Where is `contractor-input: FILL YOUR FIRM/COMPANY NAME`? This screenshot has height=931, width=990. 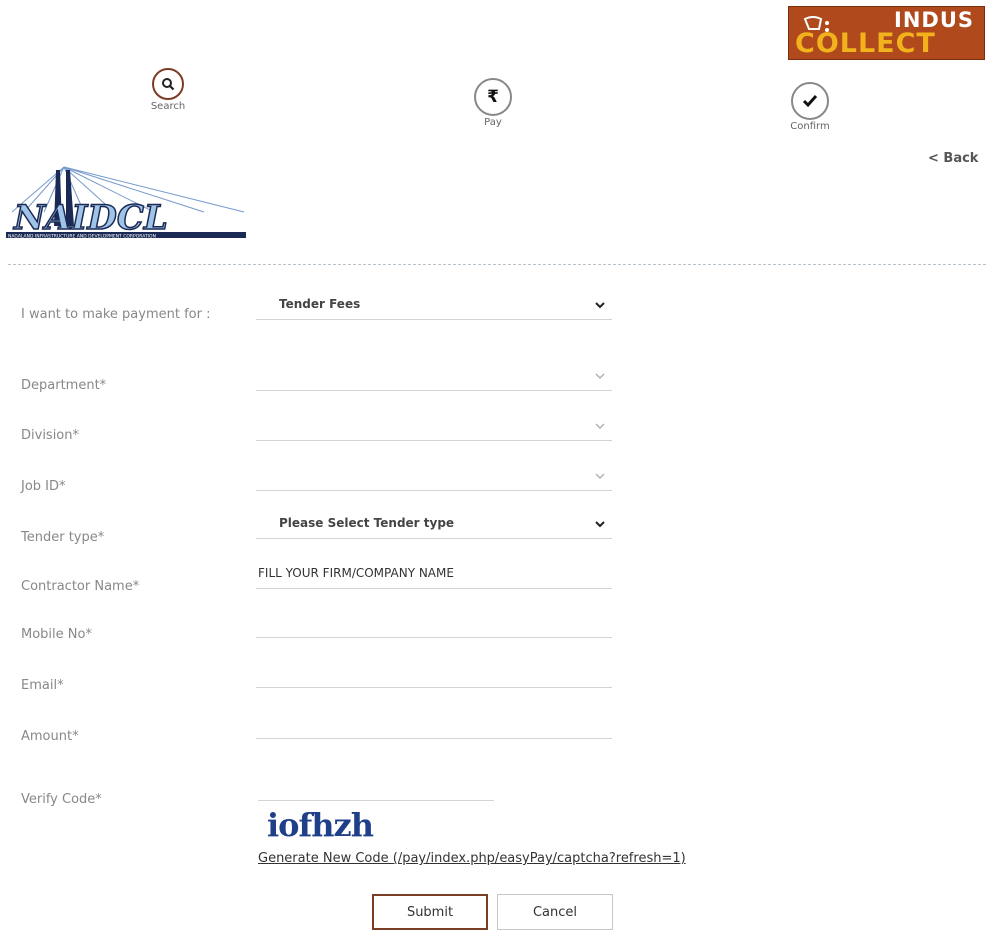
contractor-input: FILL YOUR FIRM/COMPANY NAME is located at coordinates (434, 576).